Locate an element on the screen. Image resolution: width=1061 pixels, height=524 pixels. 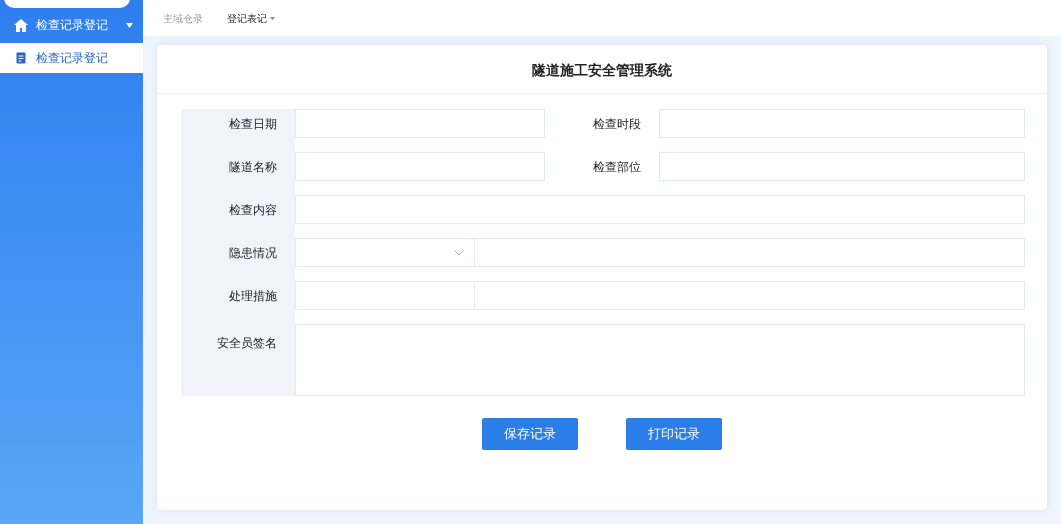
field-label: 隧道名称 is located at coordinates (253, 167).